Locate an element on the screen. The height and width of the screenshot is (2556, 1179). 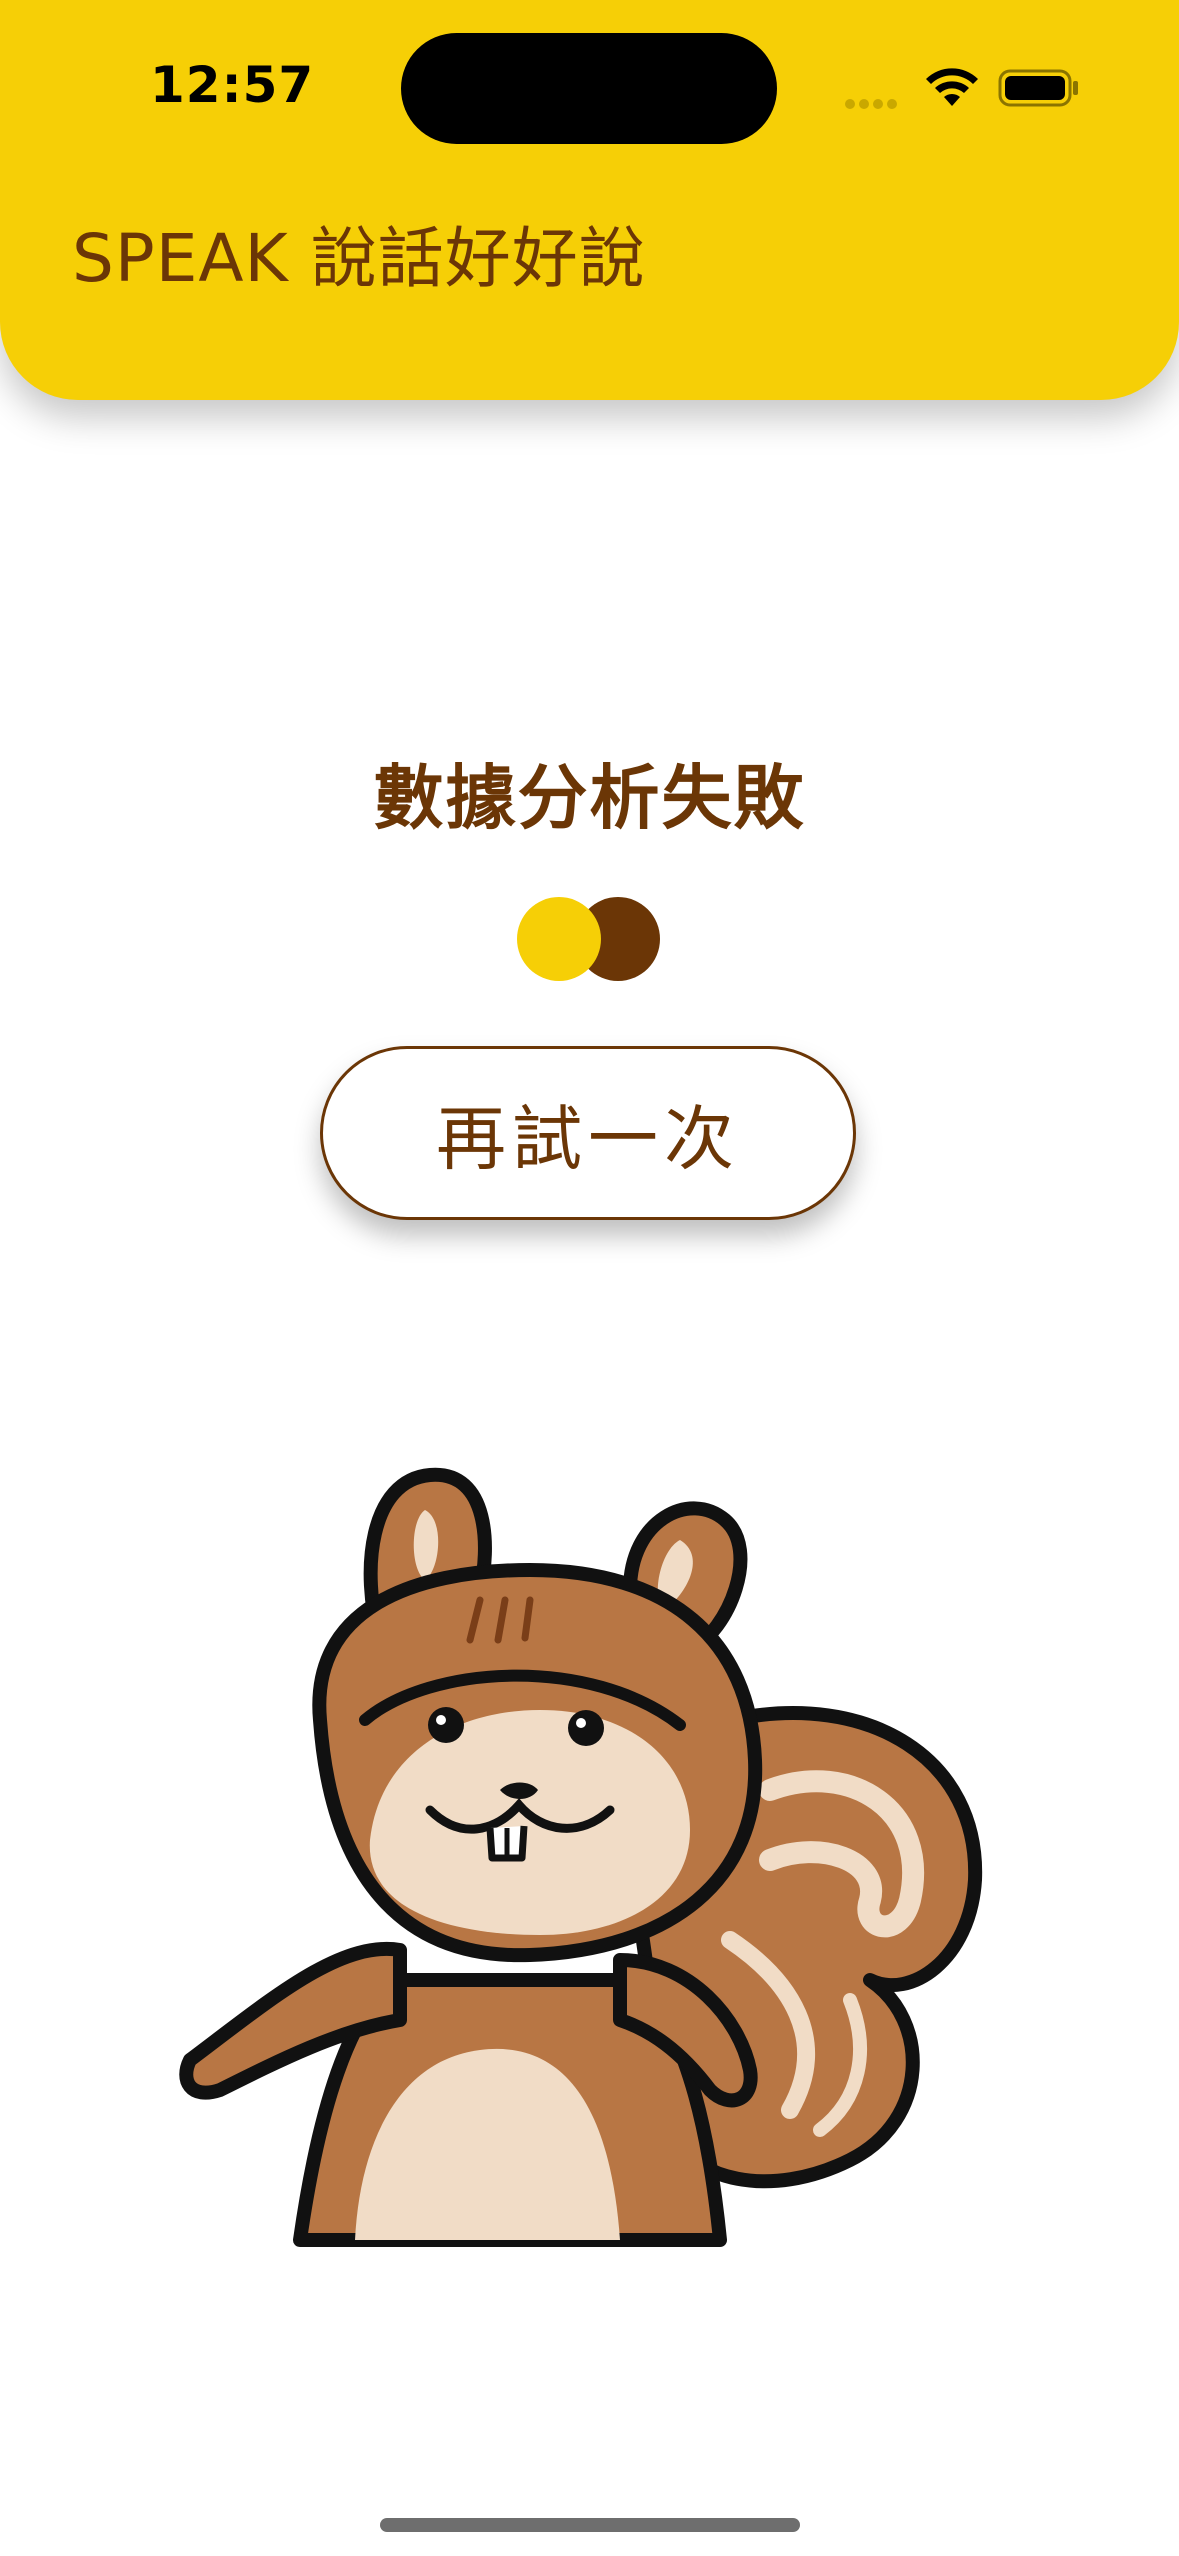
cellular-signal-icon is located at coordinates (875, 101).